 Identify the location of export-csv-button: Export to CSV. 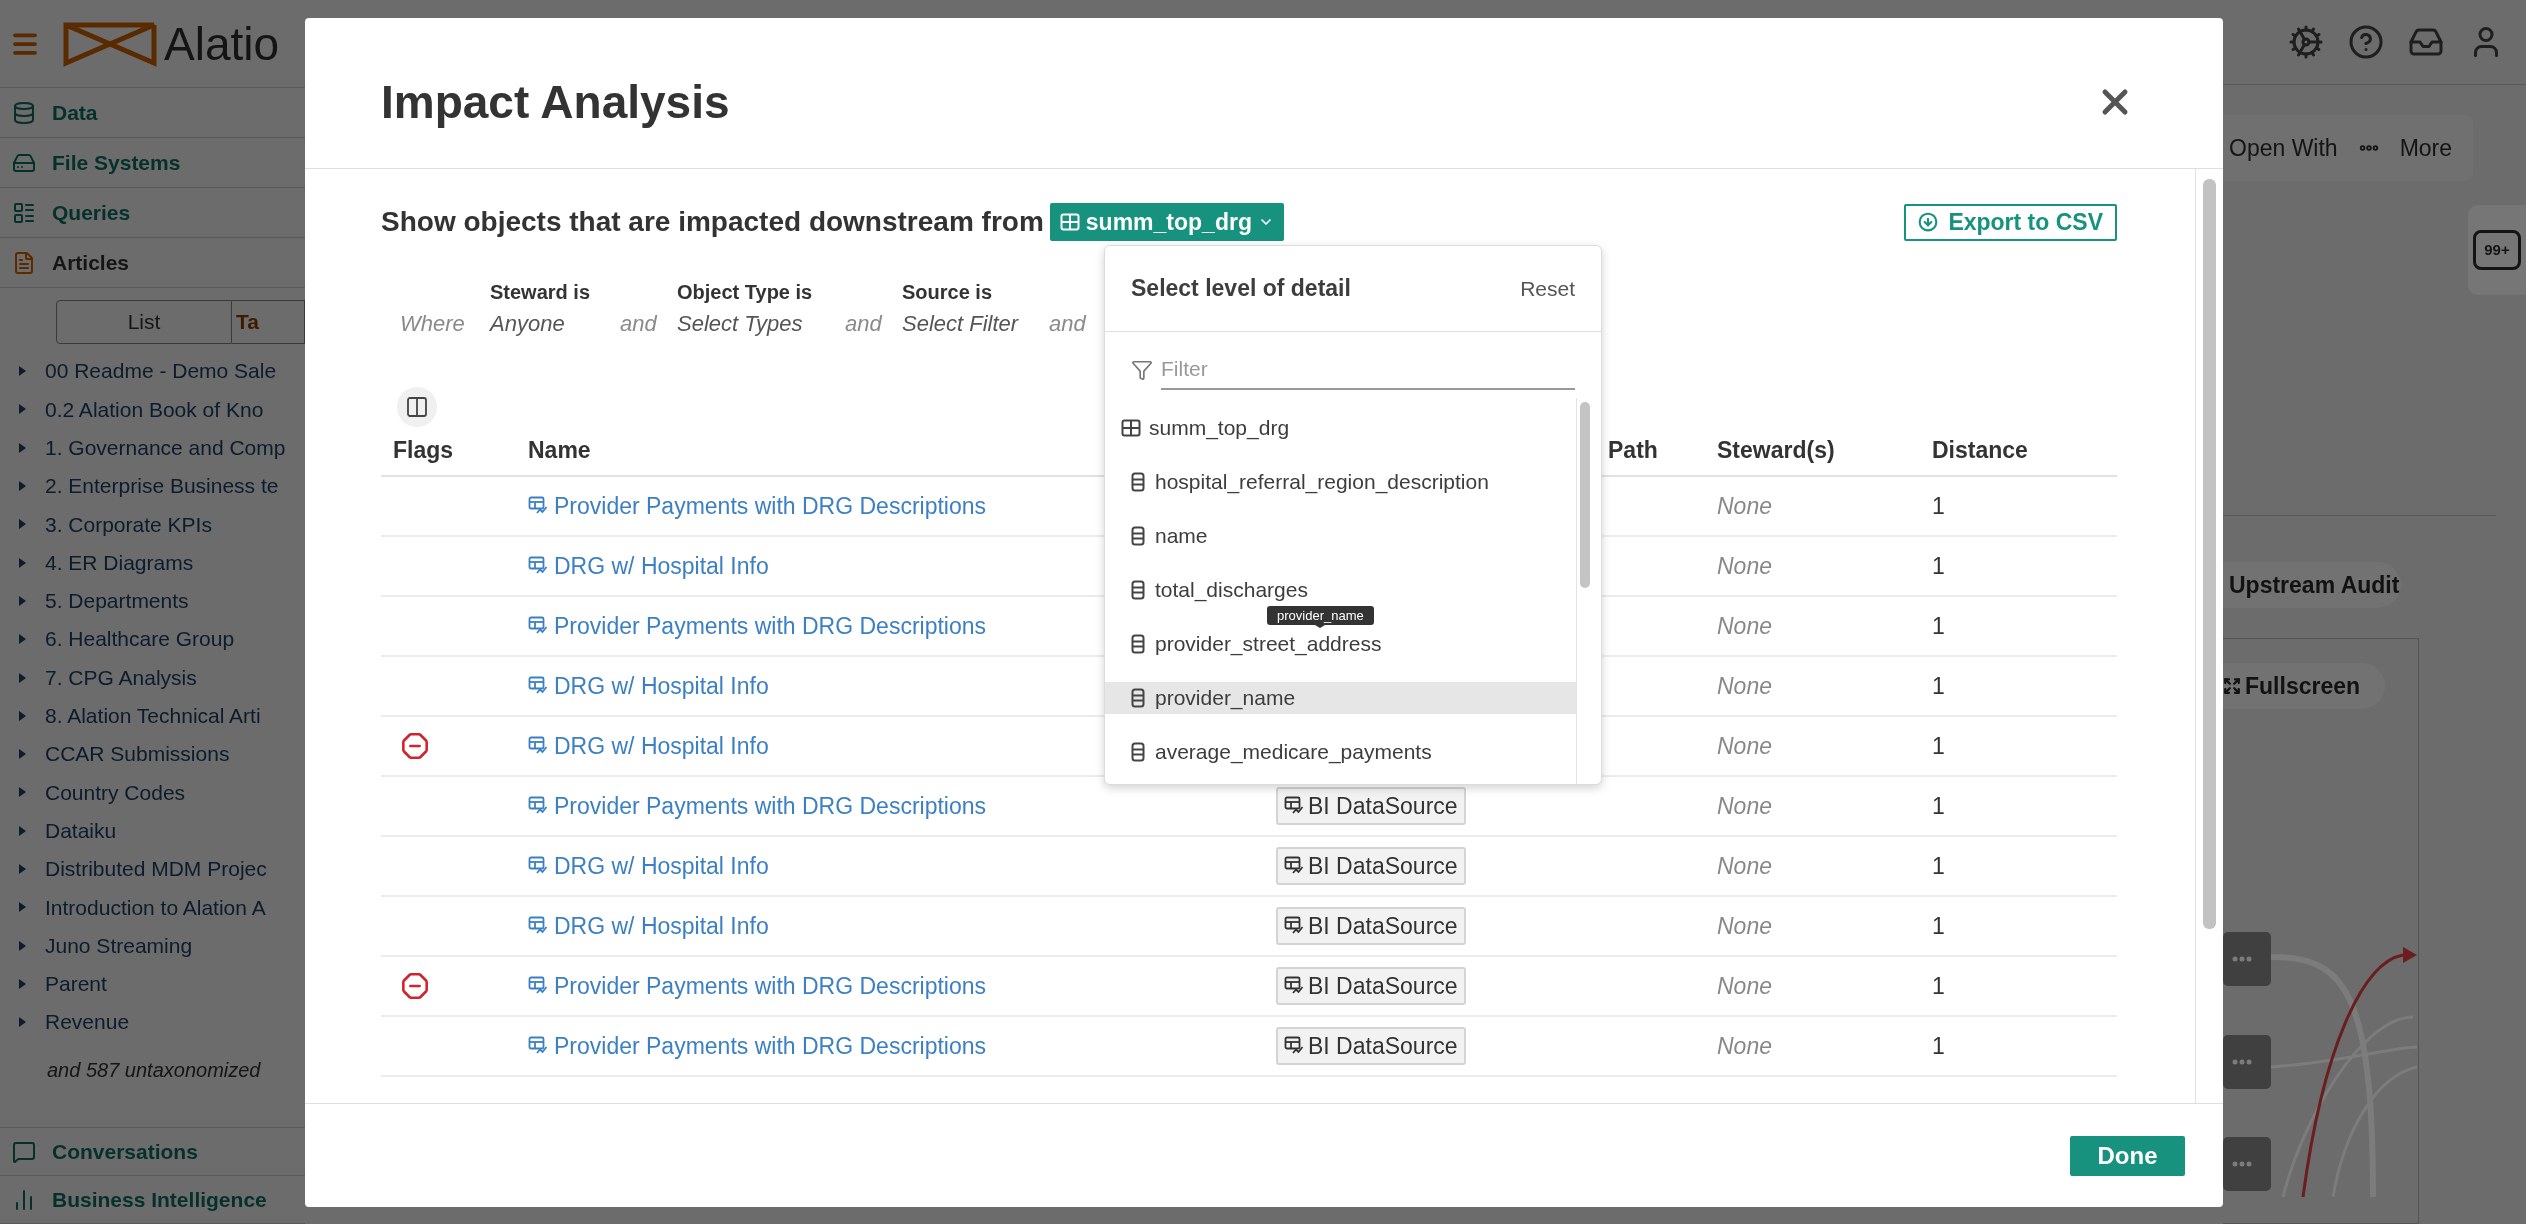
(2010, 222).